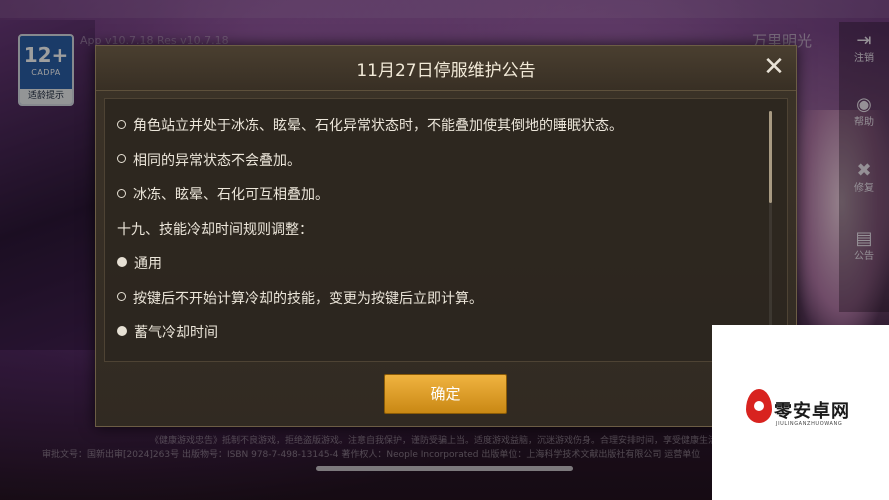  What do you see at coordinates (445, 394) in the screenshot?
I see `confirm-button: 确定` at bounding box center [445, 394].